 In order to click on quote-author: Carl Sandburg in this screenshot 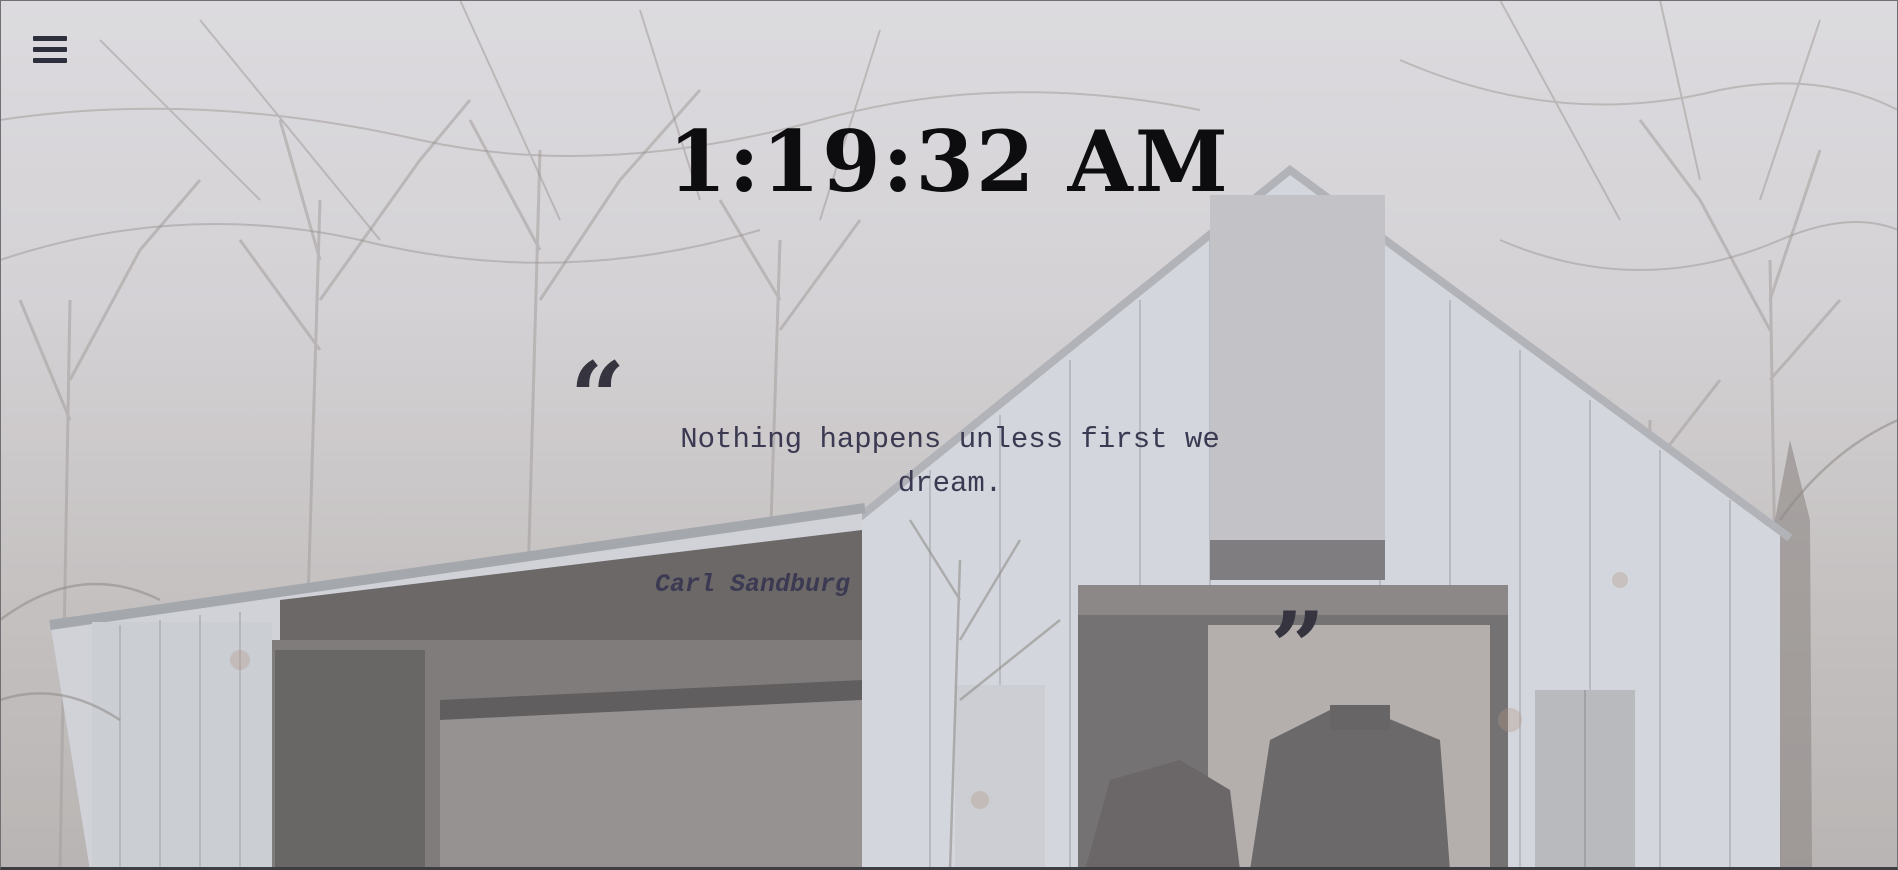, I will do `click(752, 584)`.